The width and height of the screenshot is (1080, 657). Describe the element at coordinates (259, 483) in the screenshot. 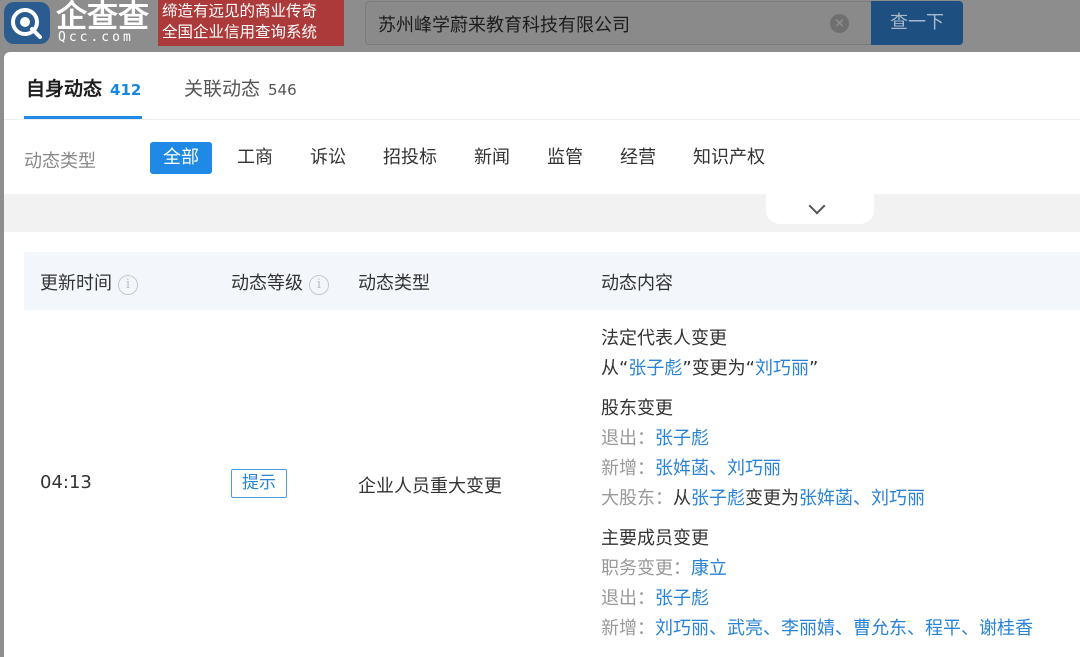

I see `level-badge: 提示` at that location.